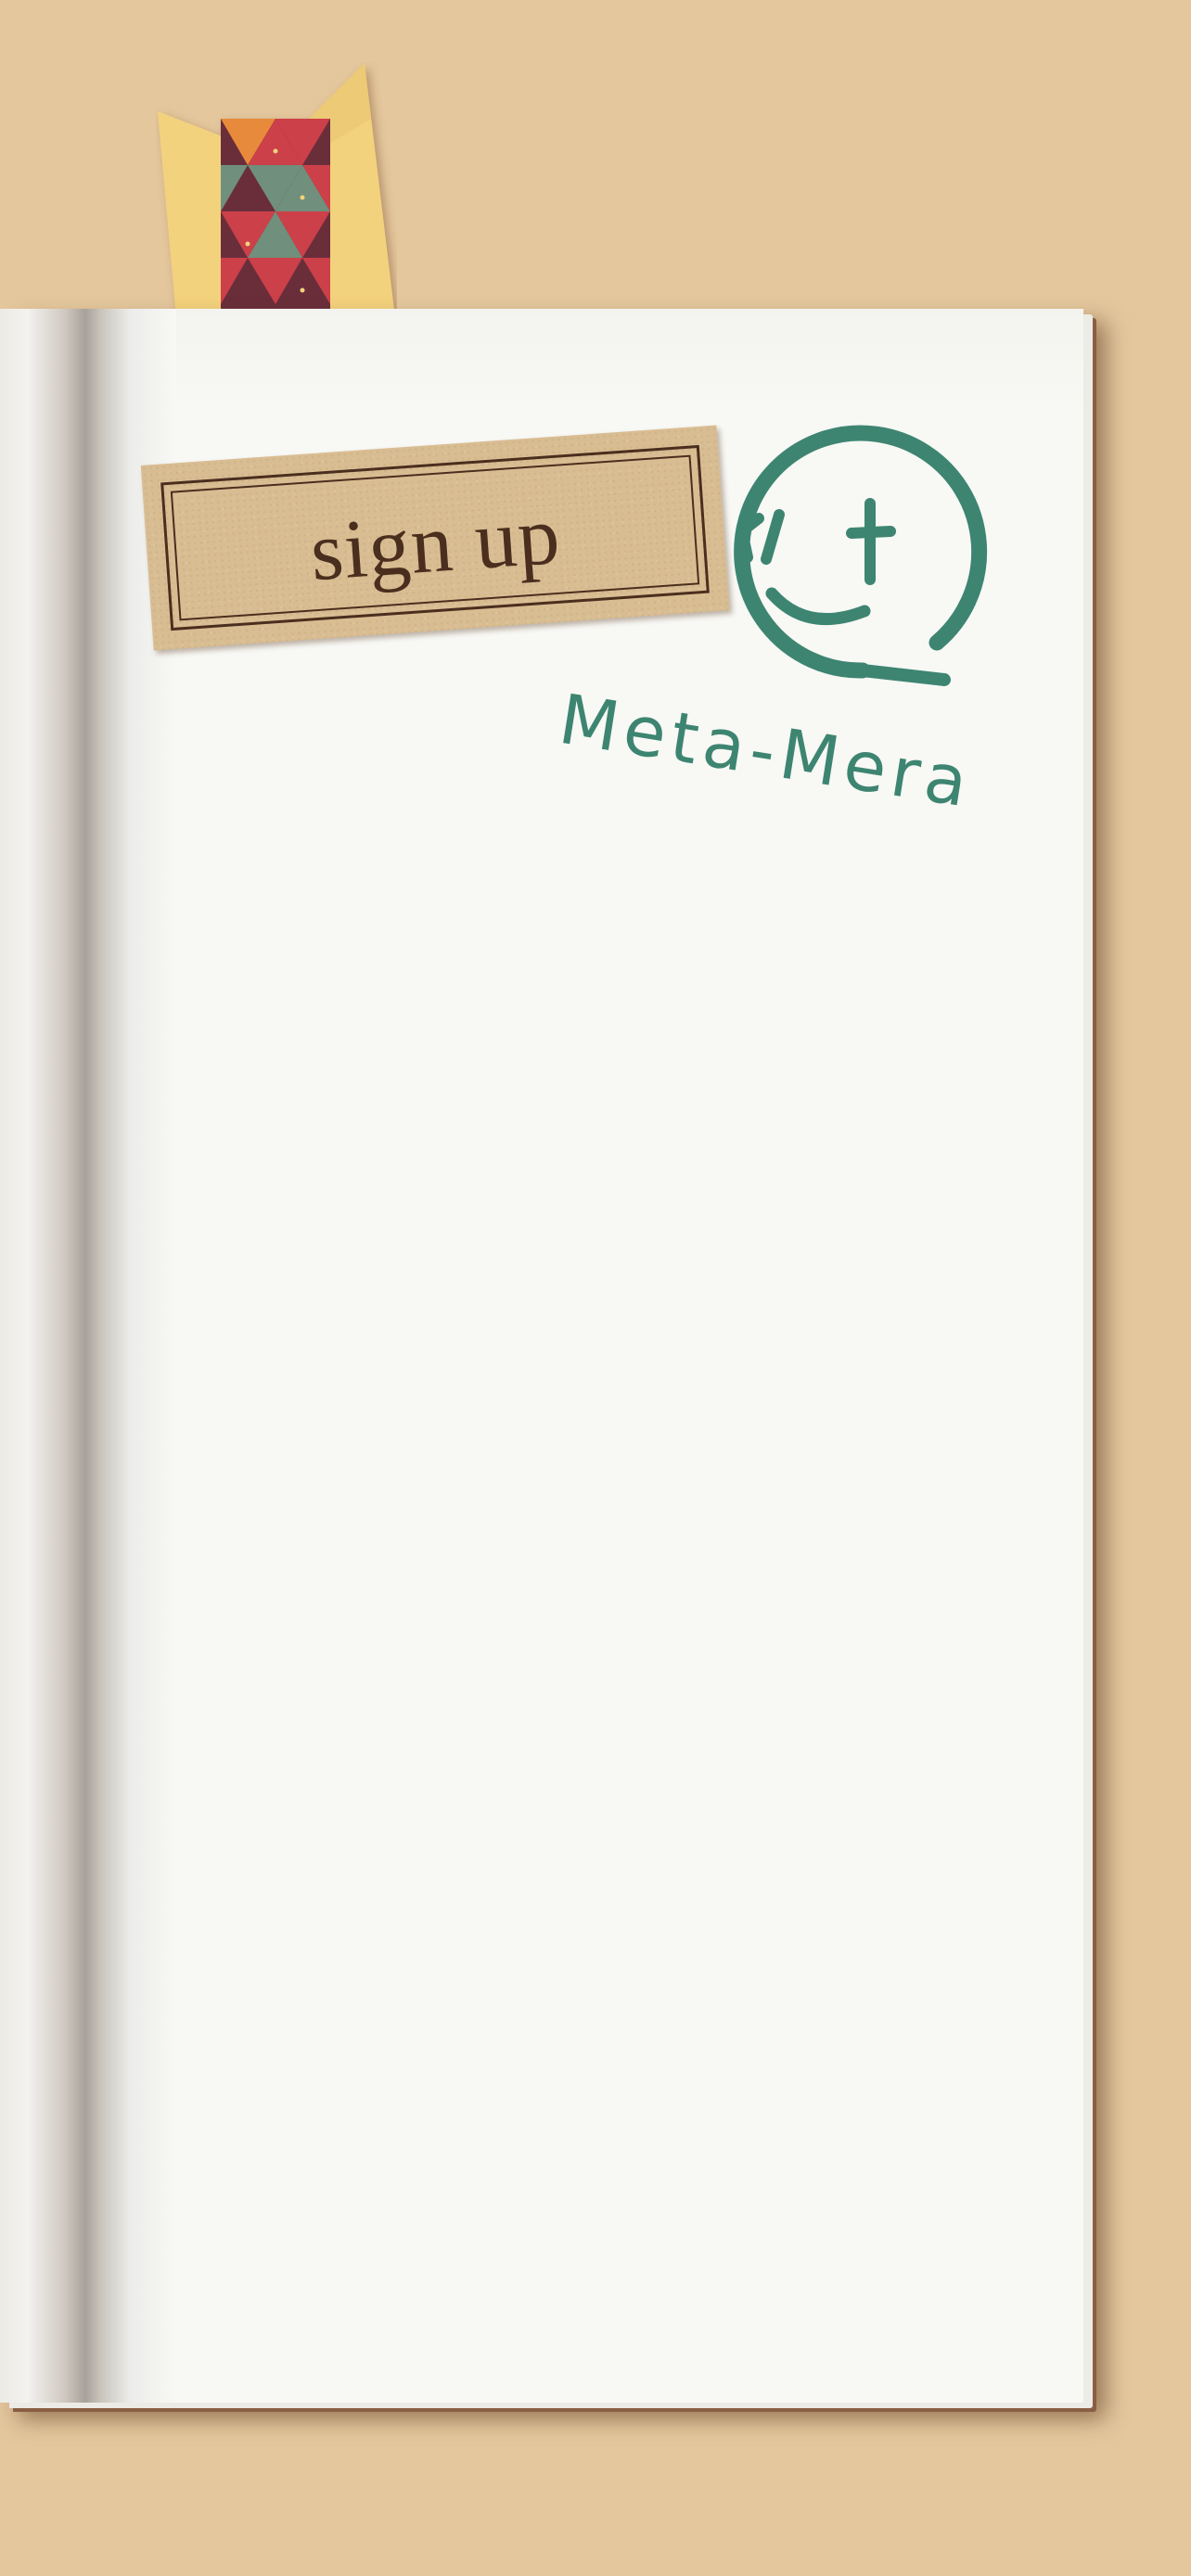 Image resolution: width=1191 pixels, height=2576 pixels. I want to click on bookmark-ribbon, so click(276, 191).